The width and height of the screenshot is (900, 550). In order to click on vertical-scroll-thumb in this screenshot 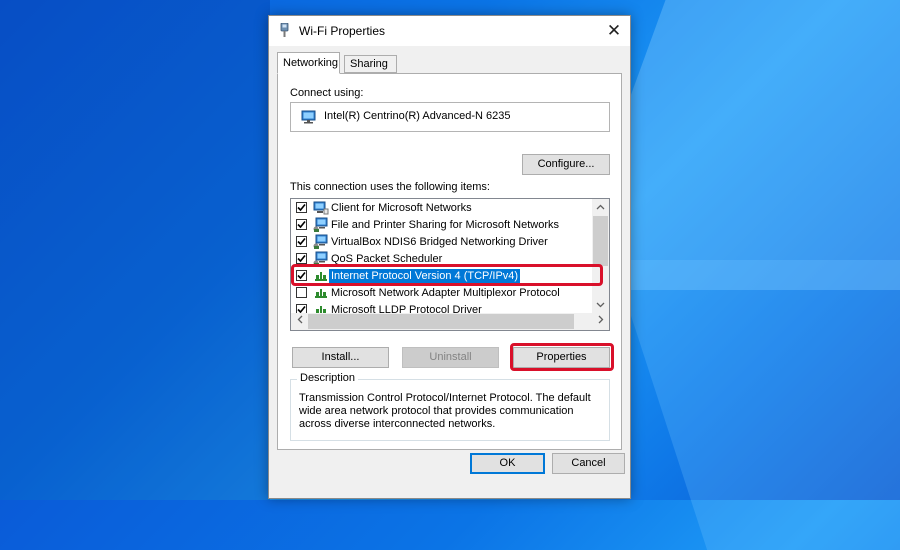, I will do `click(600, 241)`.